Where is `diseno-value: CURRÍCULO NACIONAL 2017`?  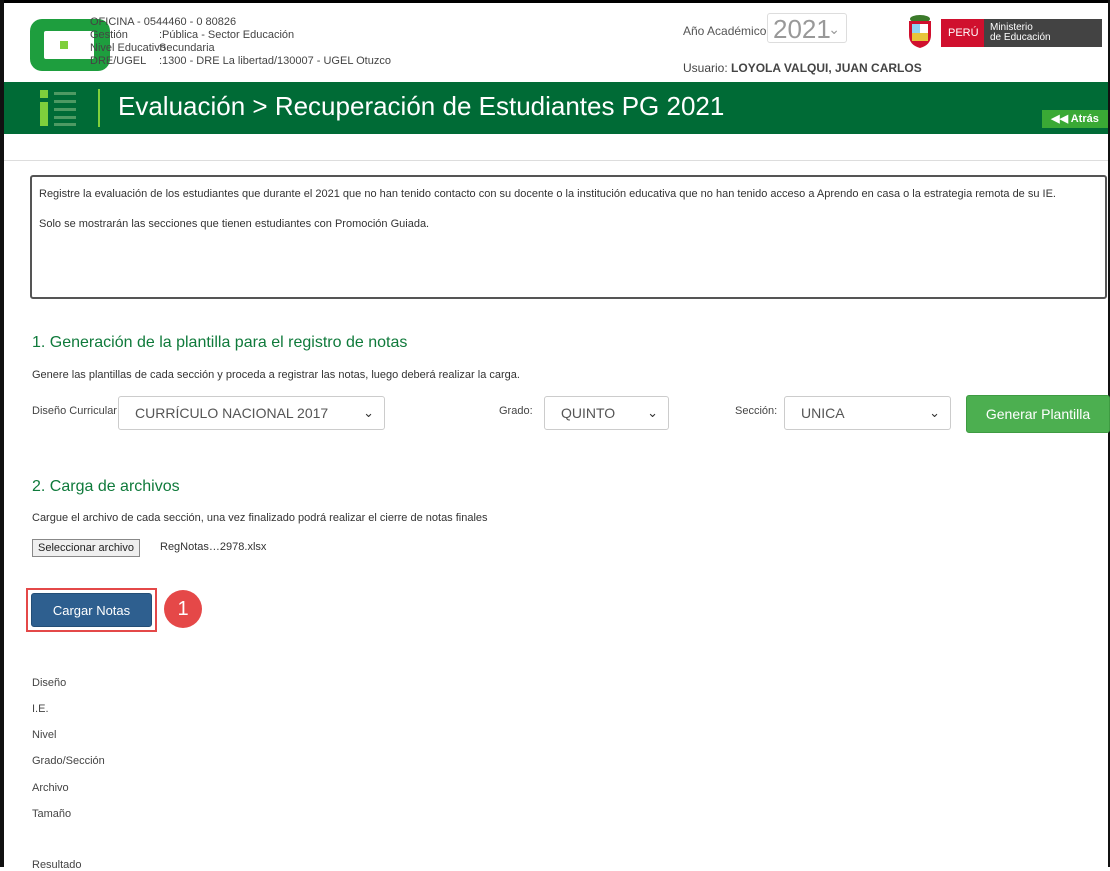
diseno-value: CURRÍCULO NACIONAL 2017 is located at coordinates (232, 413).